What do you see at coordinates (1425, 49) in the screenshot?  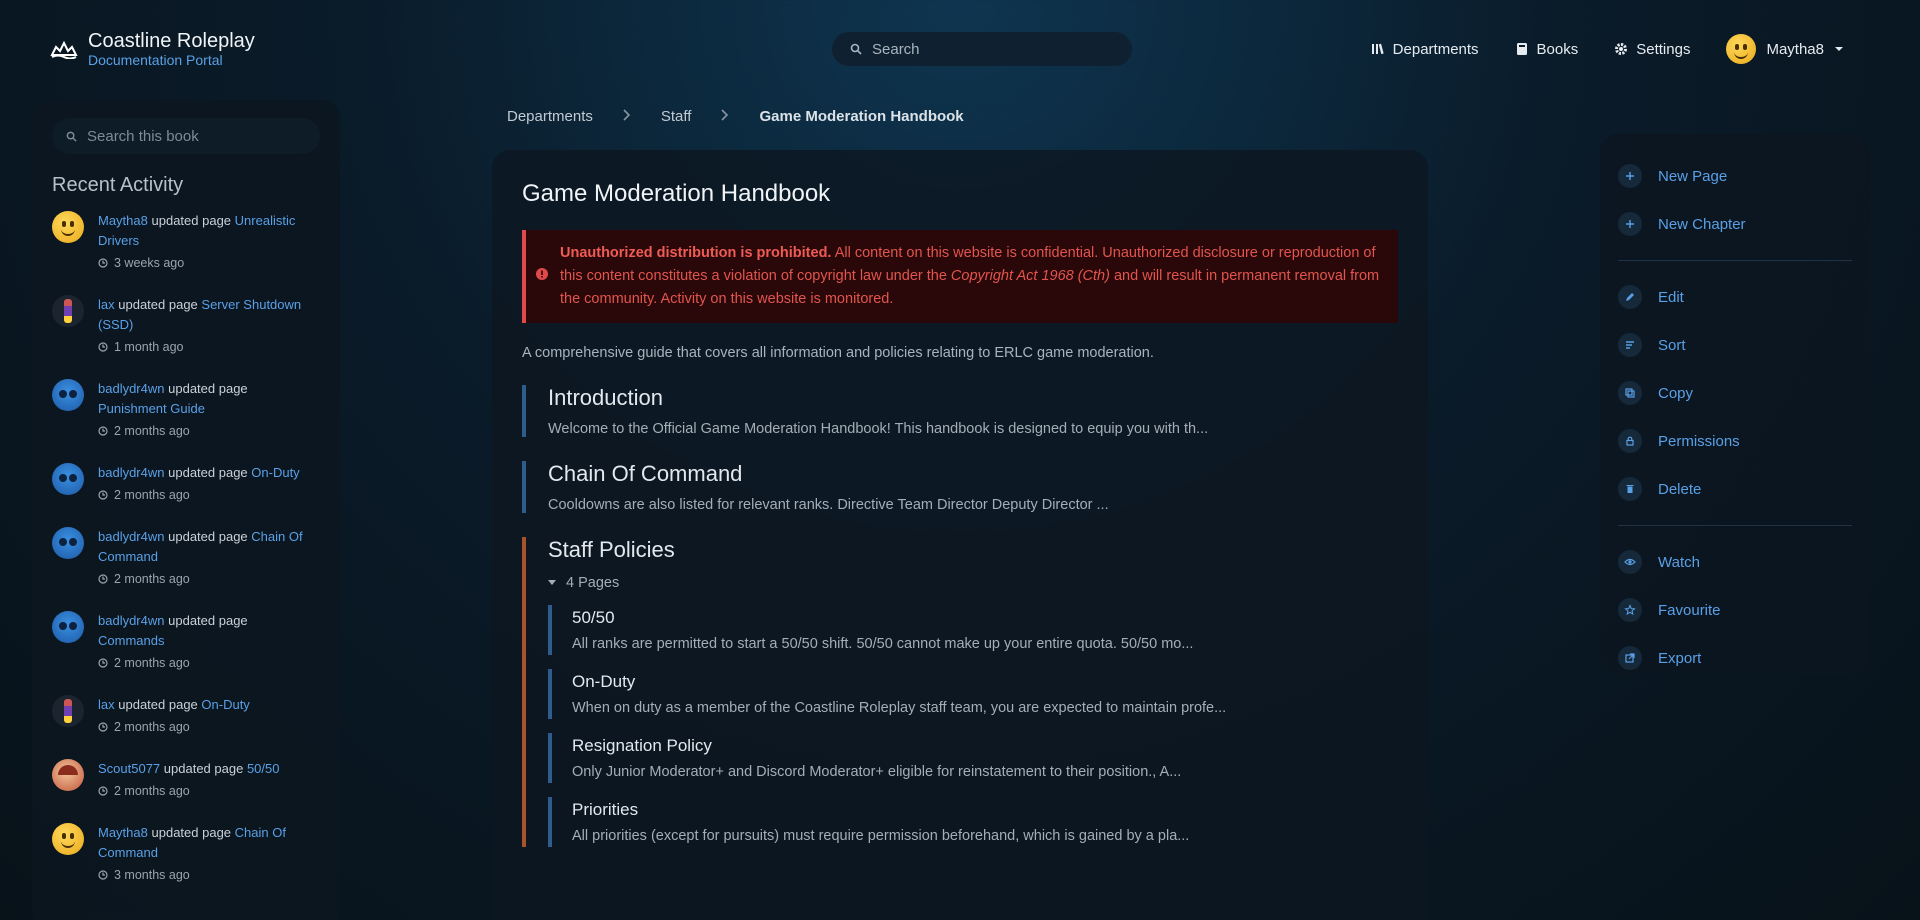 I see `nav-departments: Departments` at bounding box center [1425, 49].